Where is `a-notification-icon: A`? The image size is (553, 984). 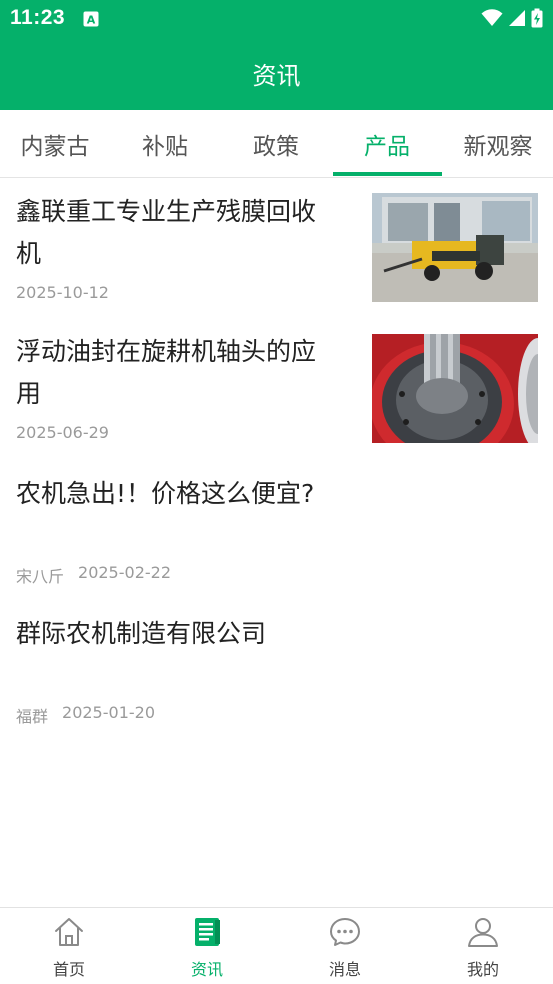
a-notification-icon: A is located at coordinates (91, 19).